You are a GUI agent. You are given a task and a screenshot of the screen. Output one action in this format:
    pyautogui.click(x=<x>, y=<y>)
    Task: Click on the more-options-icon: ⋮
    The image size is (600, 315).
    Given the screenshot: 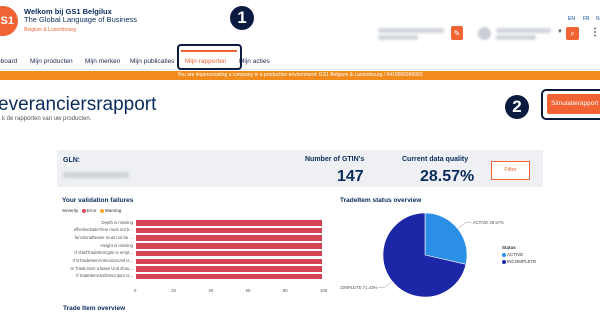 What is the action you would take?
    pyautogui.click(x=595, y=32)
    